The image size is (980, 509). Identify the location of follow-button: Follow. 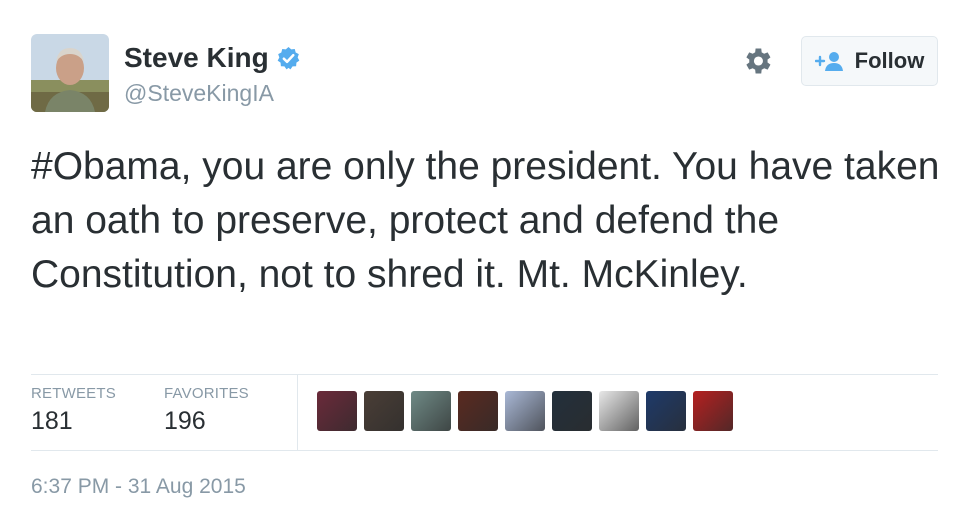
(869, 61).